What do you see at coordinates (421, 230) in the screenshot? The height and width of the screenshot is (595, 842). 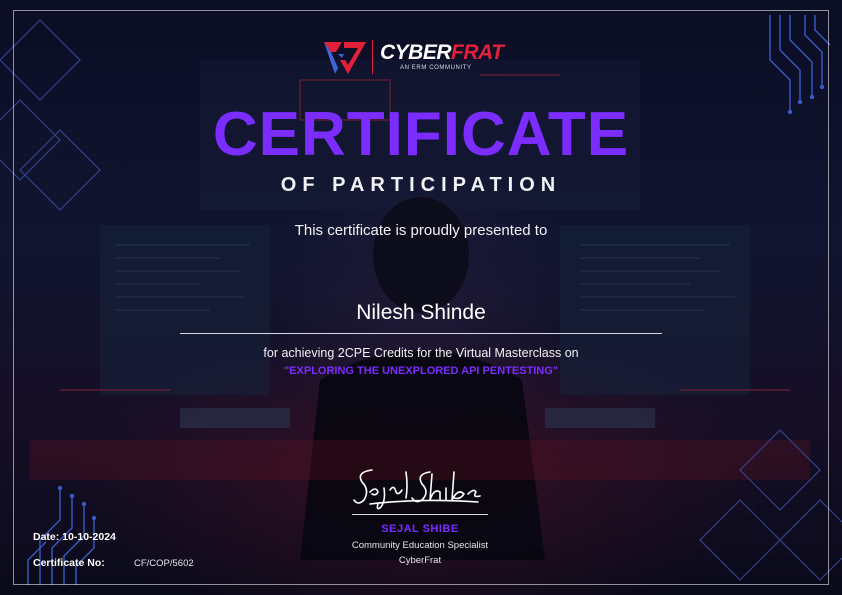 I see `presented-text: This certificate is proudly presented to` at bounding box center [421, 230].